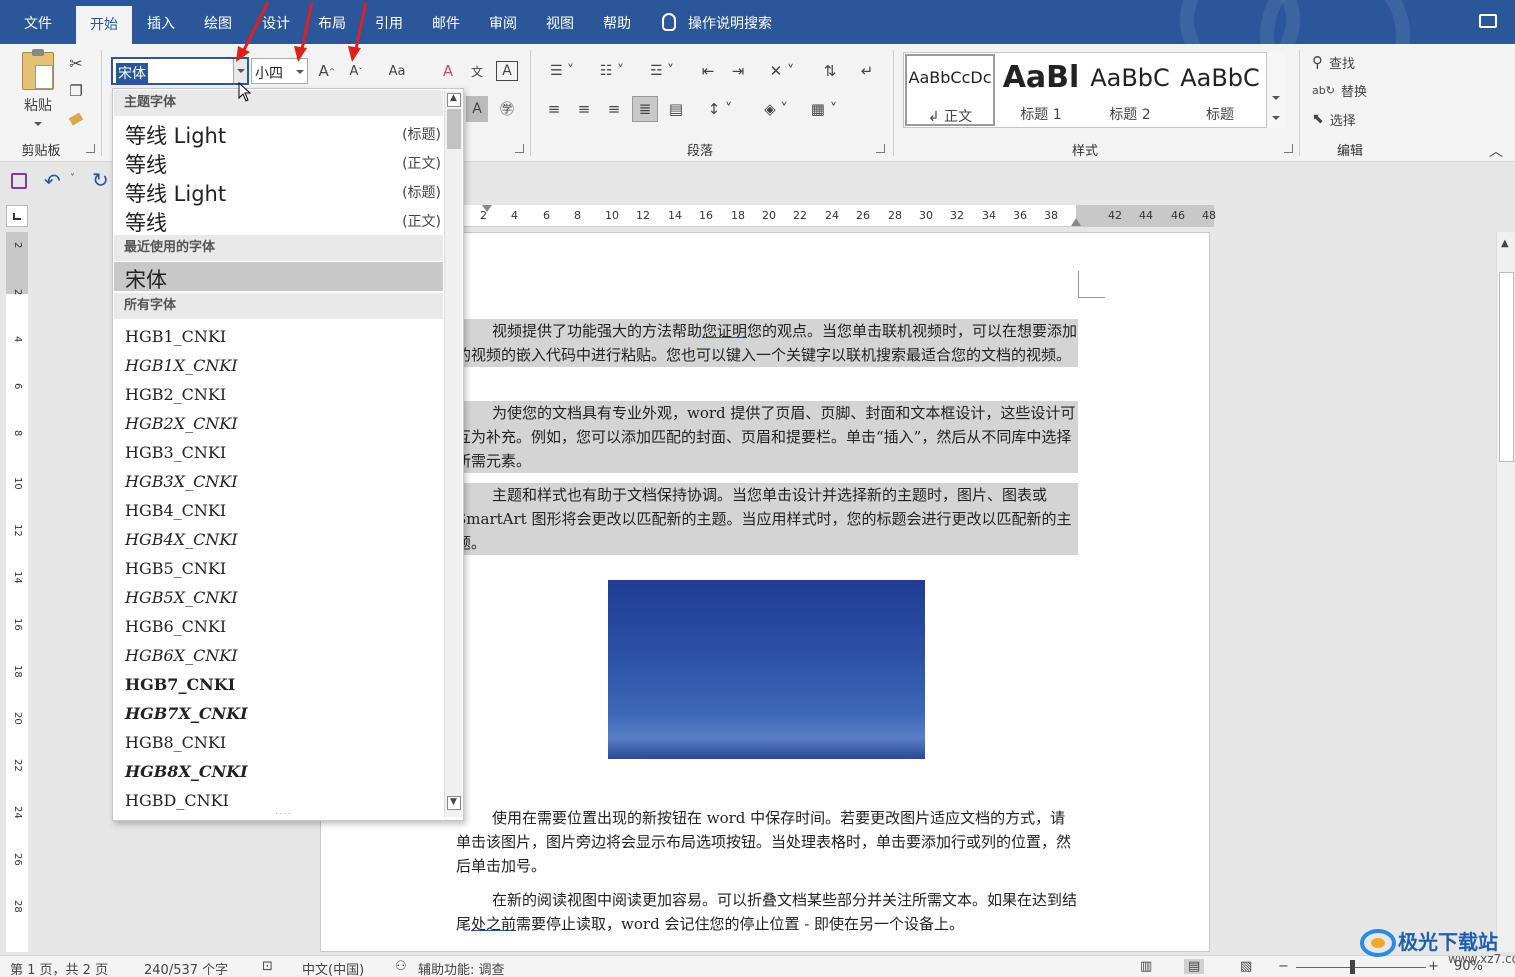  Describe the element at coordinates (738, 71) in the screenshot. I see `increase-indent-icon: ⇥` at that location.